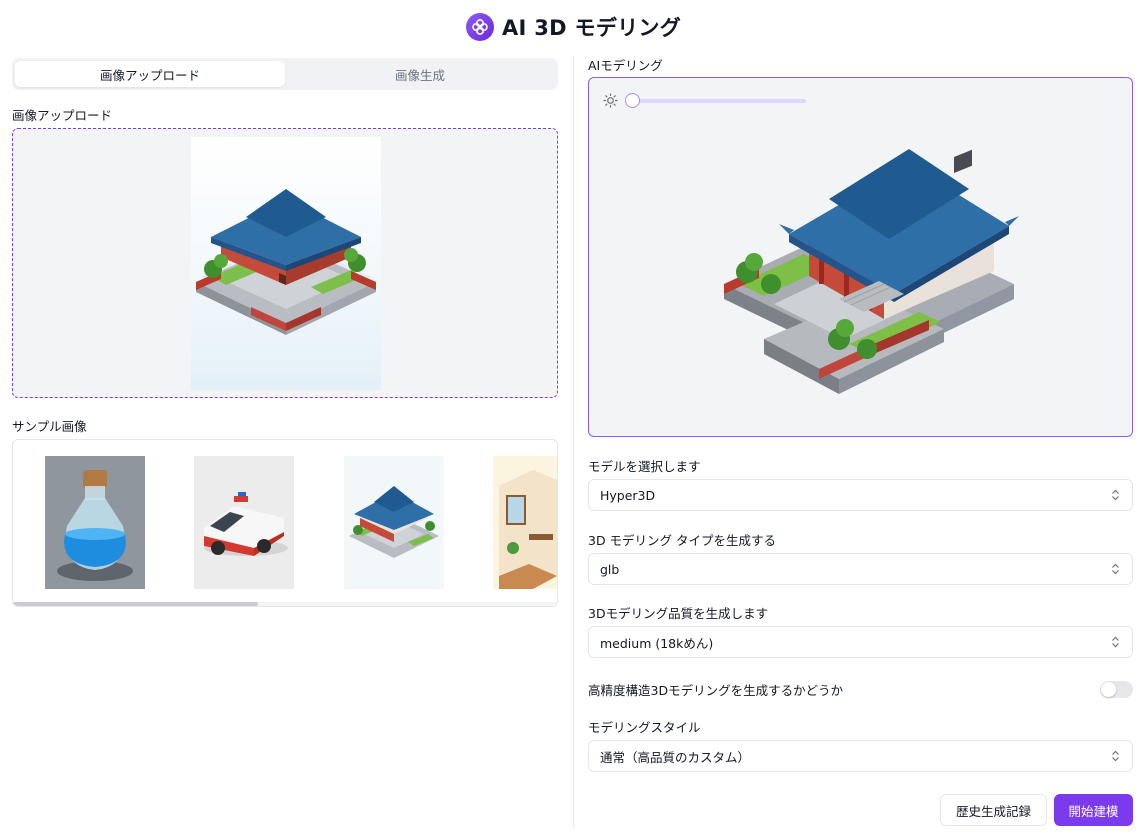  What do you see at coordinates (573, 442) in the screenshot?
I see `column-divider` at bounding box center [573, 442].